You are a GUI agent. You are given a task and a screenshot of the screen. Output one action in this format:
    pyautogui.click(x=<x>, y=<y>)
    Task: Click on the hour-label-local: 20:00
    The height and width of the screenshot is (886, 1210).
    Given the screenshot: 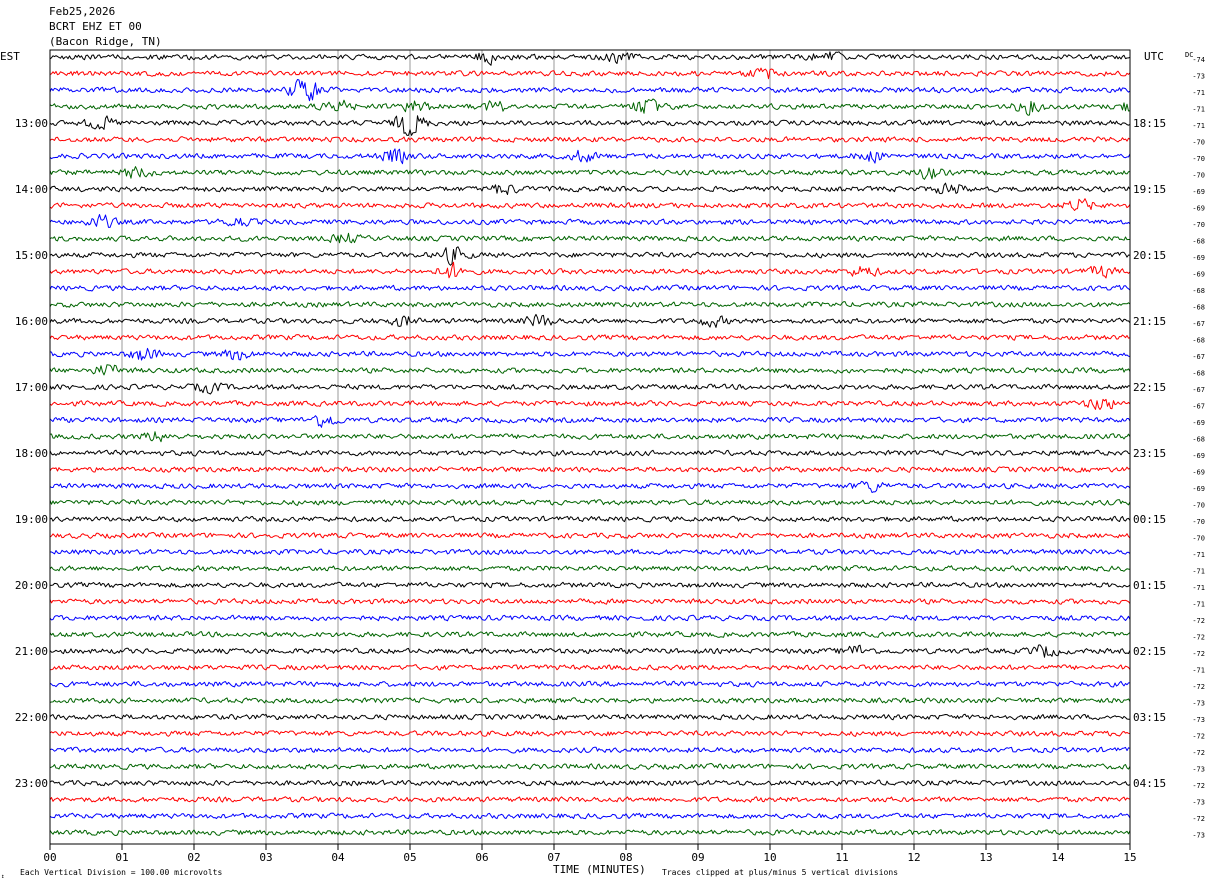 What is the action you would take?
    pyautogui.click(x=31, y=585)
    